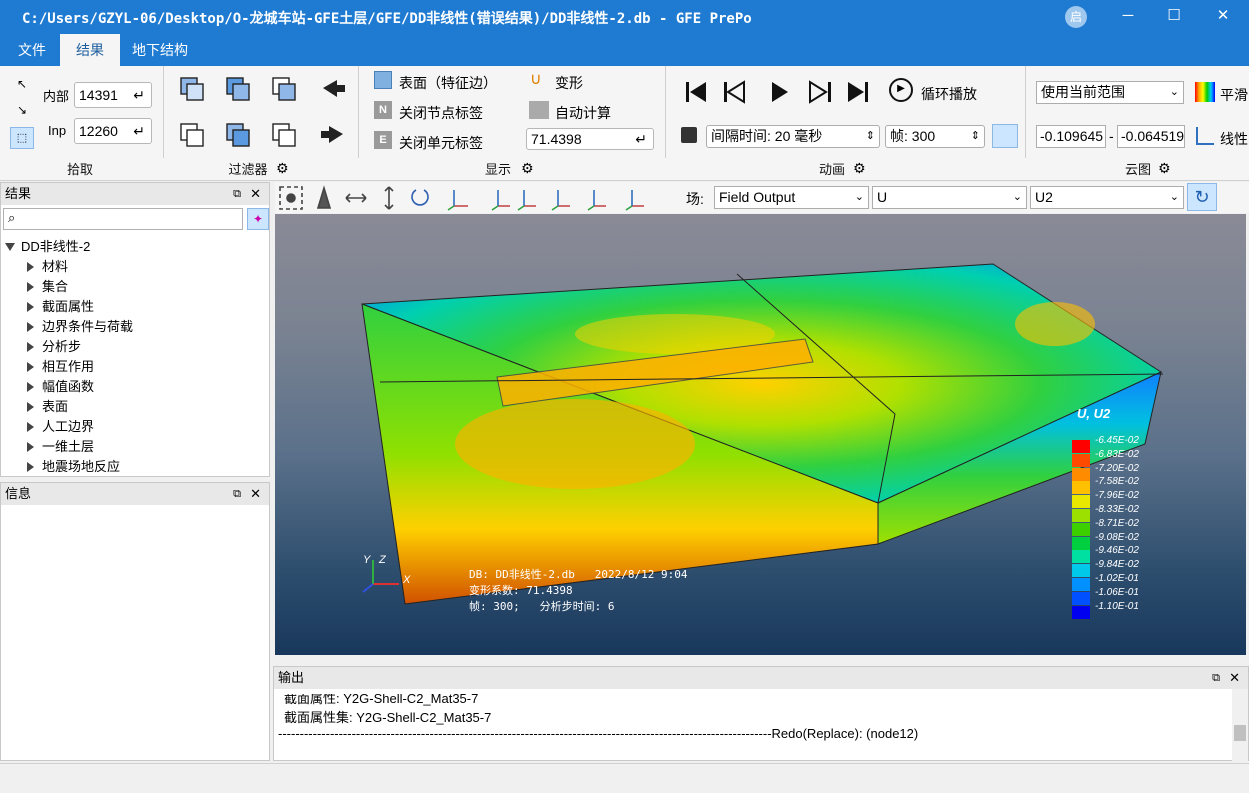  I want to click on view-tool-icons, so click(478, 198).